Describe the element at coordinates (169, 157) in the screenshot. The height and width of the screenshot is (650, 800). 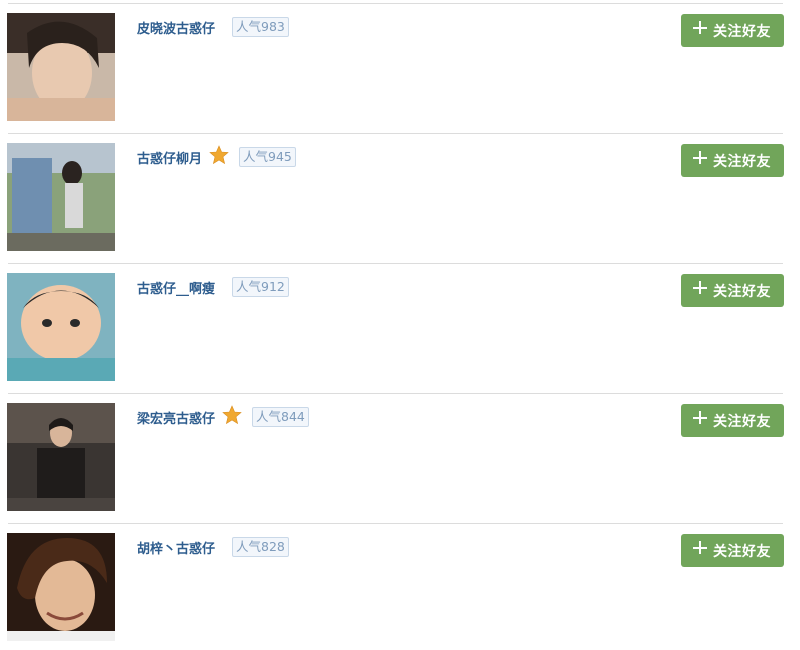
I see `user-name-link: 古惑仔柳月` at that location.